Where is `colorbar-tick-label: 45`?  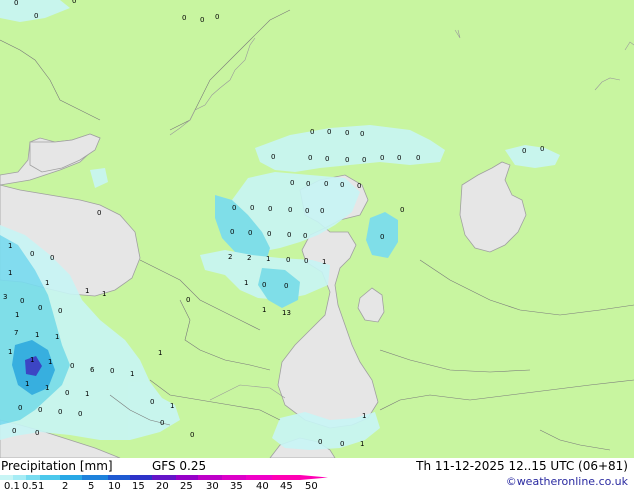 colorbar-tick-label: 45 is located at coordinates (286, 485).